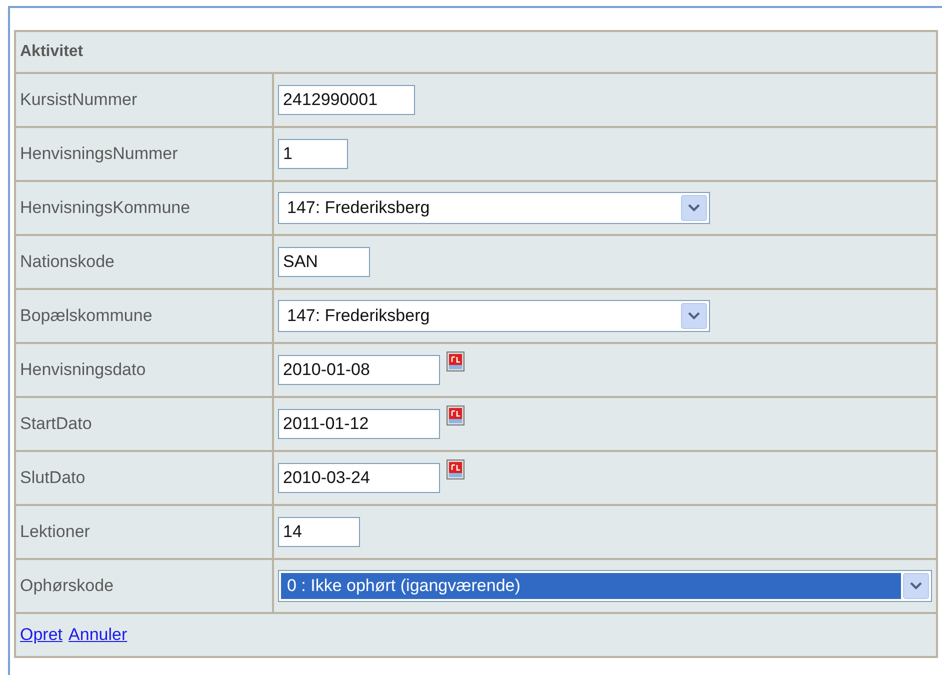 Image resolution: width=942 pixels, height=675 pixels. I want to click on date-field: 2010-03-24, so click(359, 478).